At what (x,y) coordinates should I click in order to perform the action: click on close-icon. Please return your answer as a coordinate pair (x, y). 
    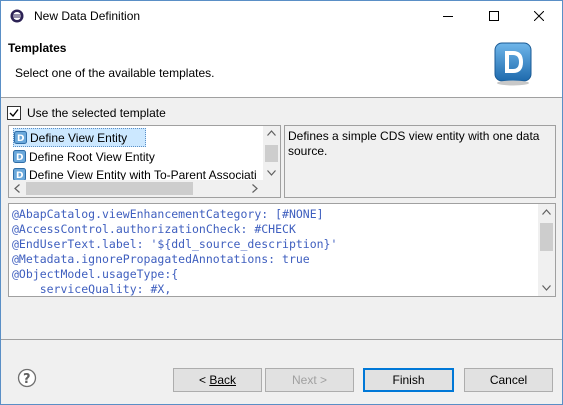
    Looking at the image, I should click on (539, 16).